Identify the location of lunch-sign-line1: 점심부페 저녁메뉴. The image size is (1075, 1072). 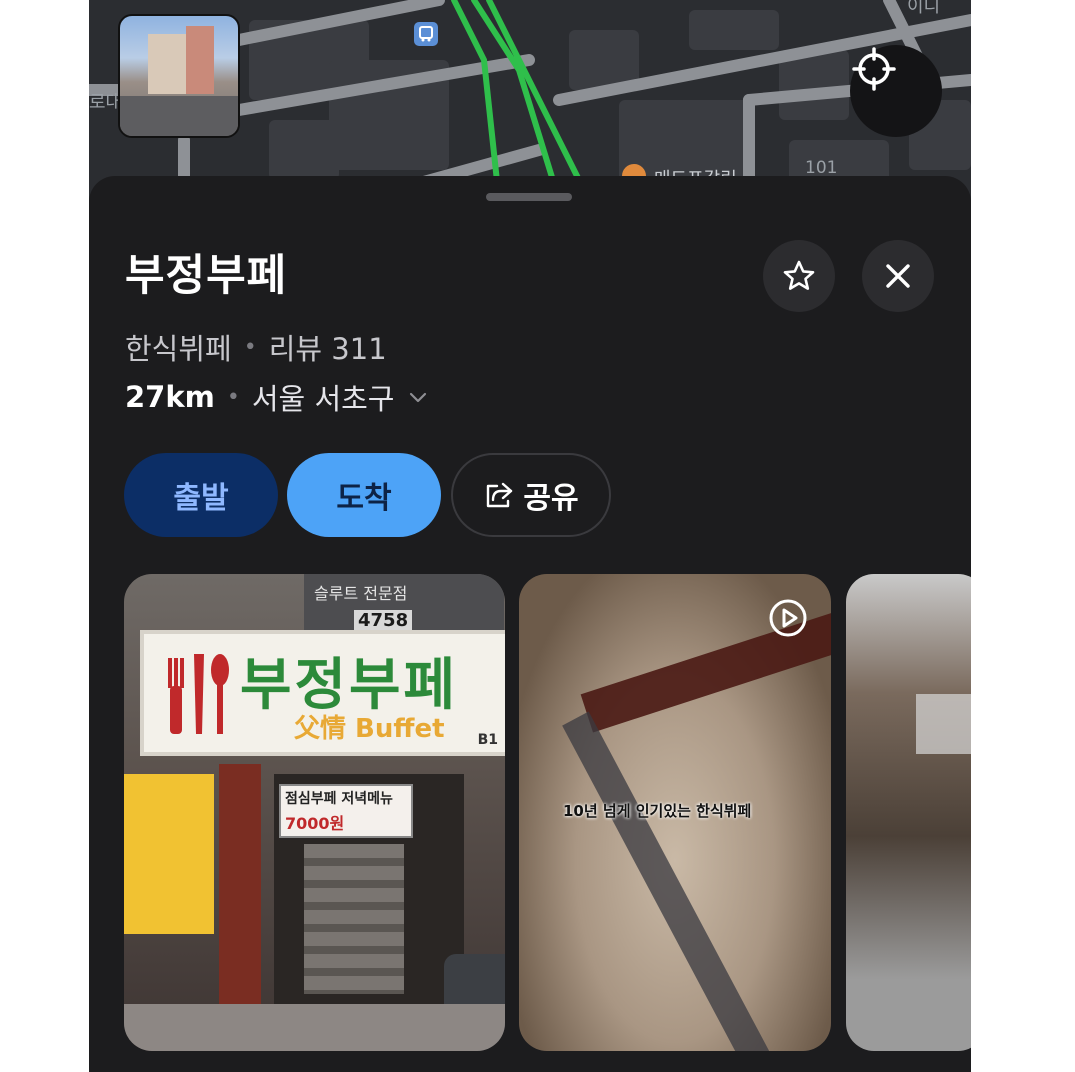
(339, 799).